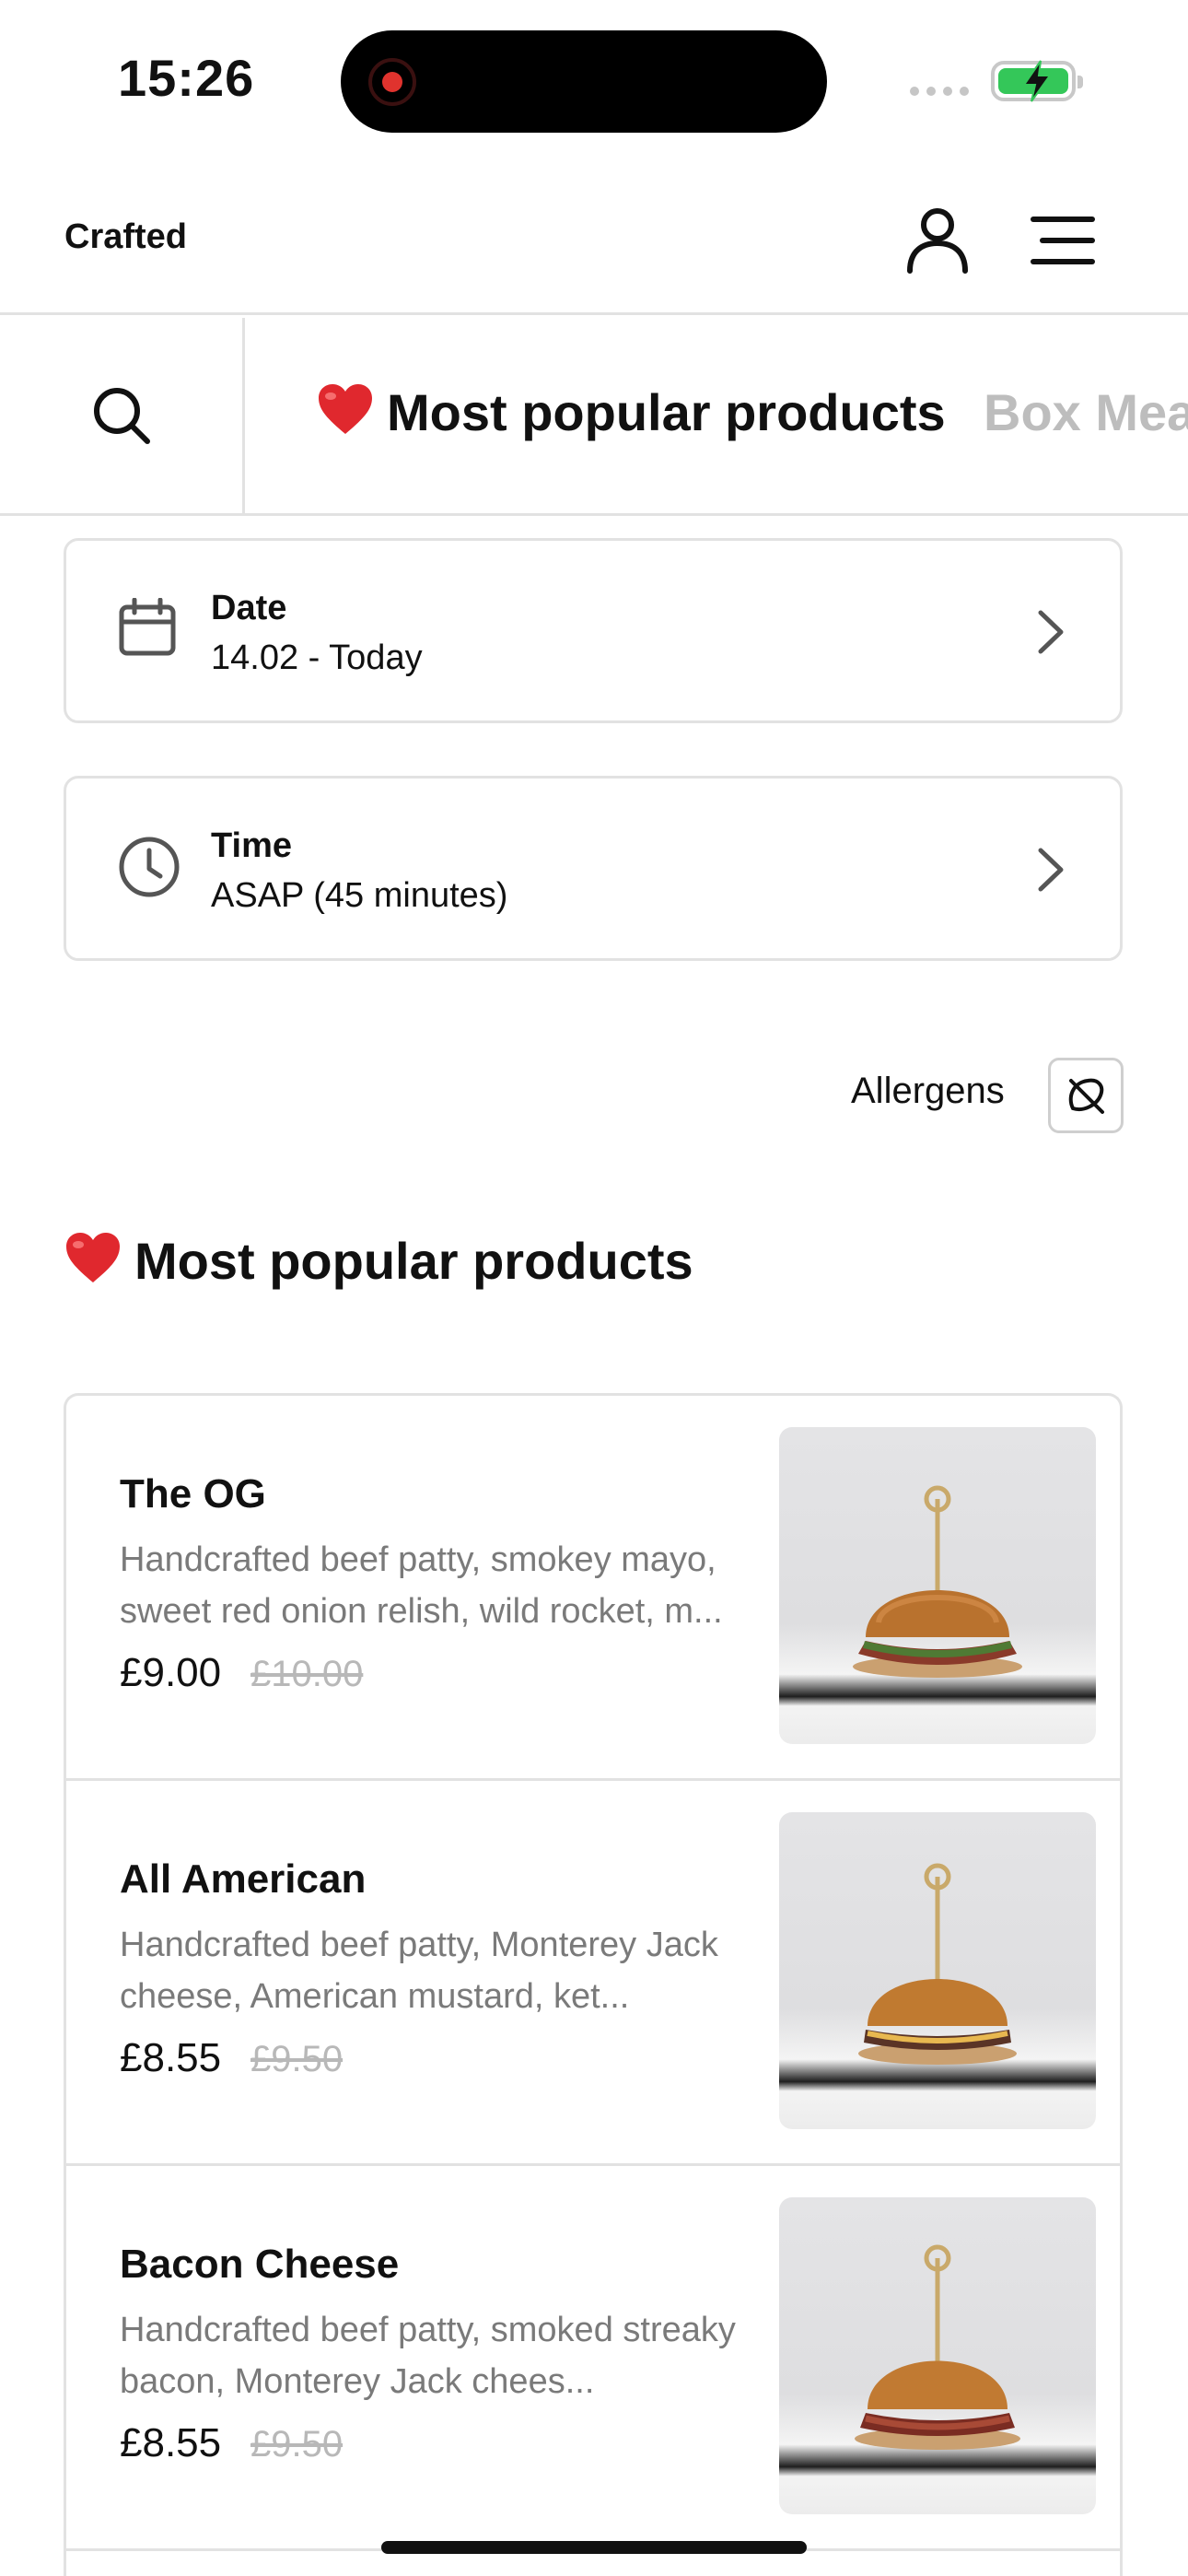 The height and width of the screenshot is (2576, 1188). Describe the element at coordinates (147, 627) in the screenshot. I see `calendar-icon` at that location.